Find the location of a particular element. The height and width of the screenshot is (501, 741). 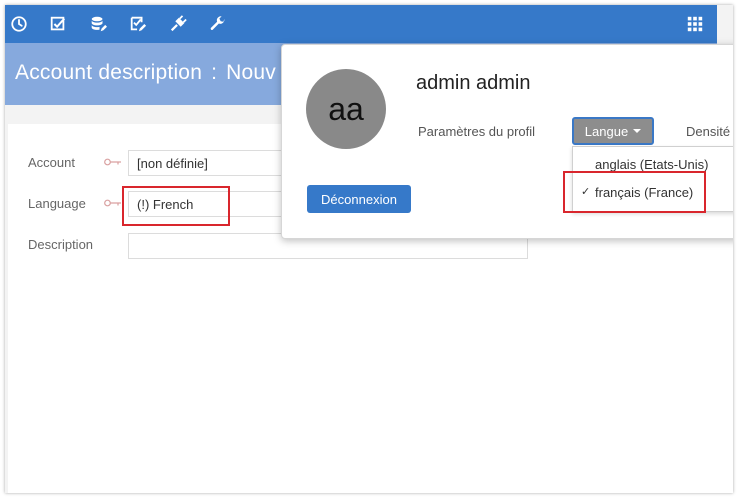

language-label: Language is located at coordinates (57, 203).